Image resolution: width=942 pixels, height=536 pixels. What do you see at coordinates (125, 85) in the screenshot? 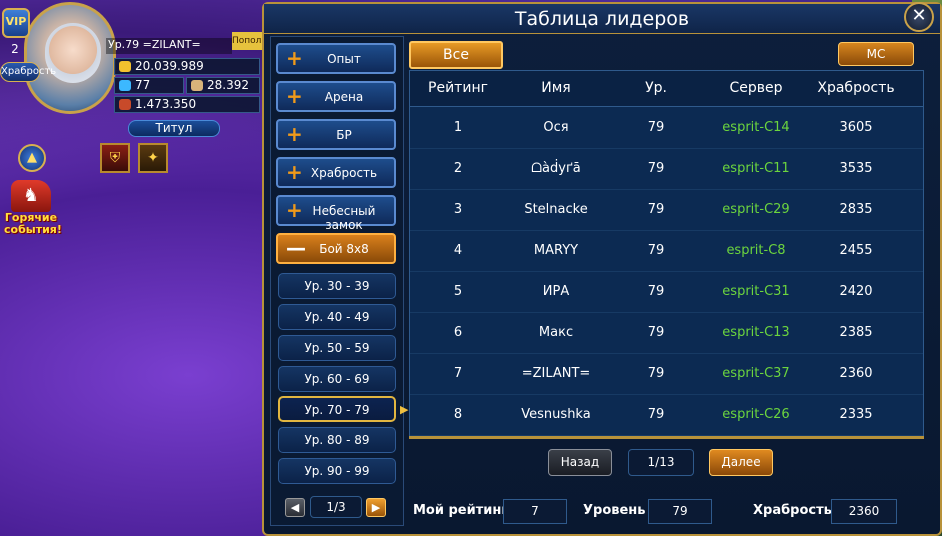
I see `diamond-icon` at bounding box center [125, 85].